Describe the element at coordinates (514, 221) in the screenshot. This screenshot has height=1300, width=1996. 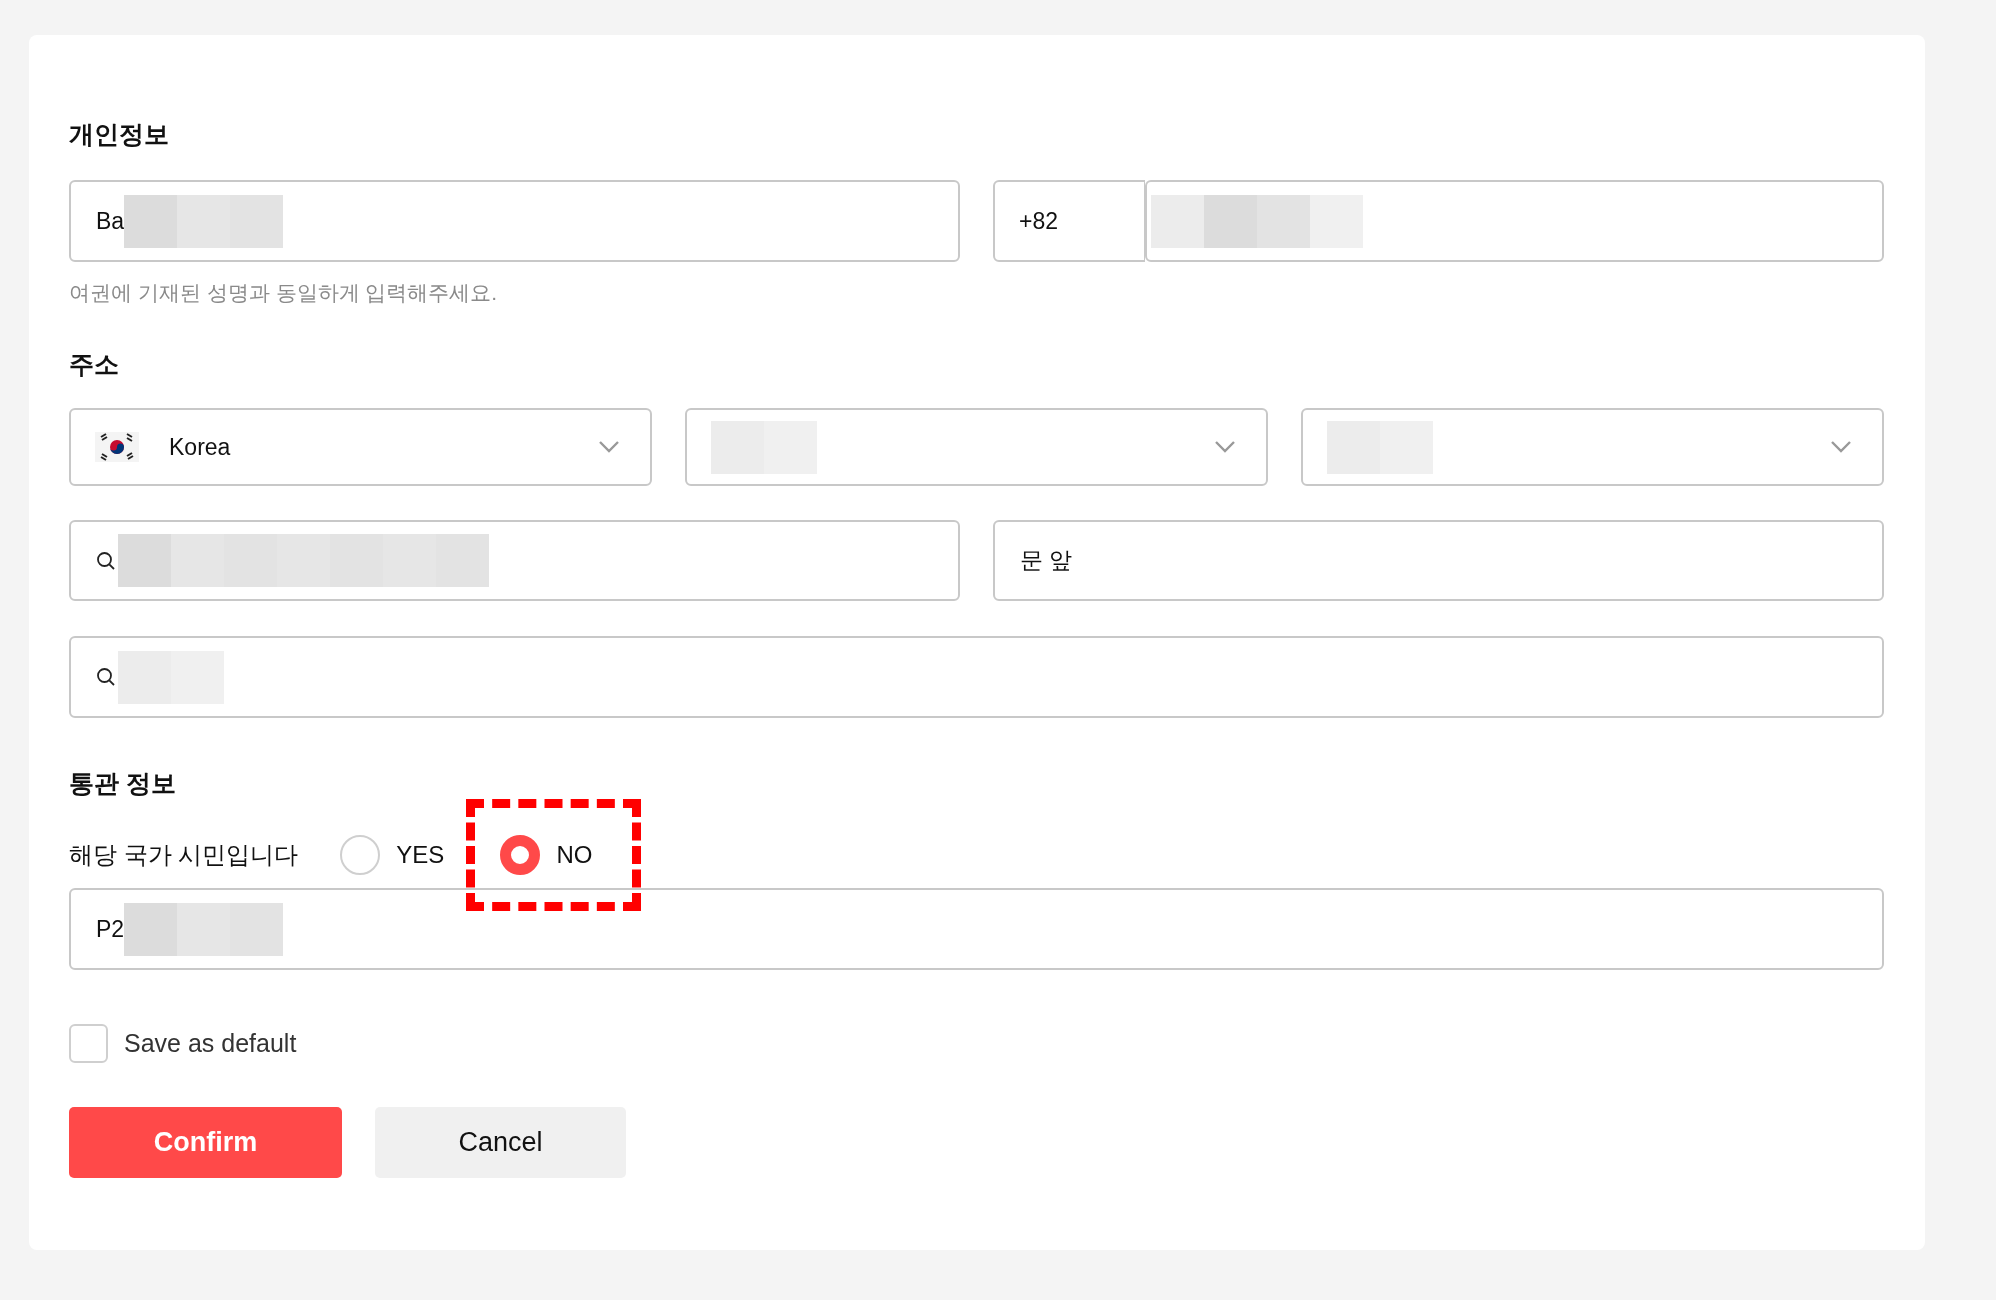
I see `name-field: Ba` at that location.